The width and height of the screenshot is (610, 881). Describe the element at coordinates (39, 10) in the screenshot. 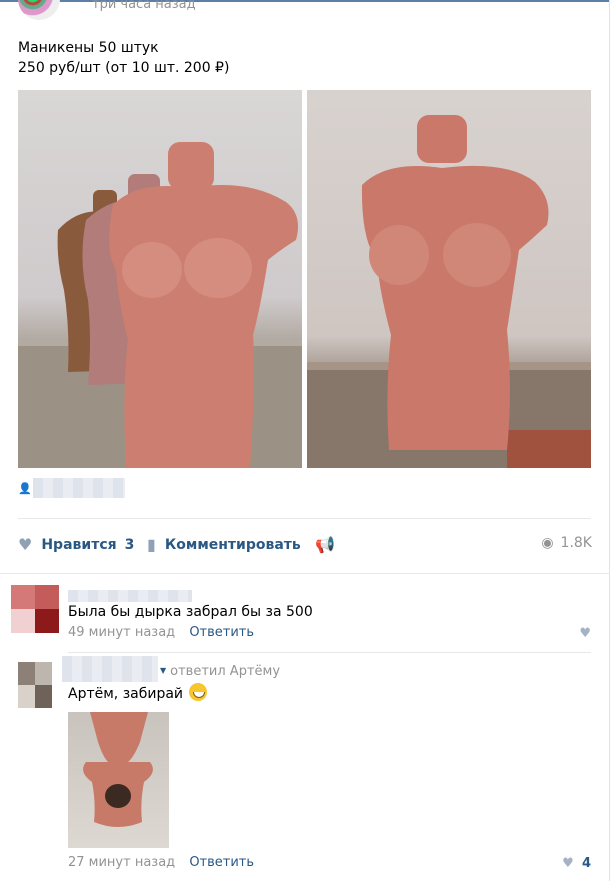

I see `group-avatar` at that location.